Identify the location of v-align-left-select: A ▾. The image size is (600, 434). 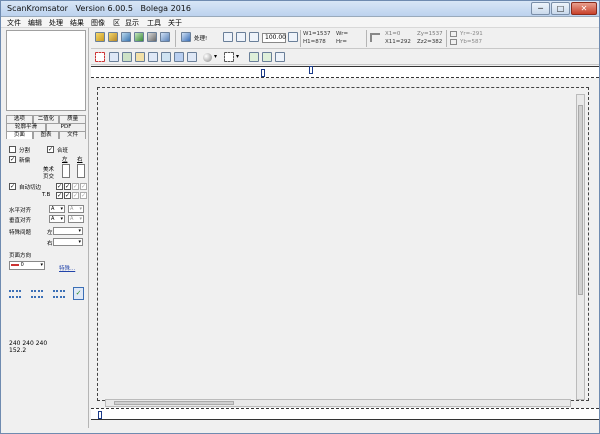
(57, 219).